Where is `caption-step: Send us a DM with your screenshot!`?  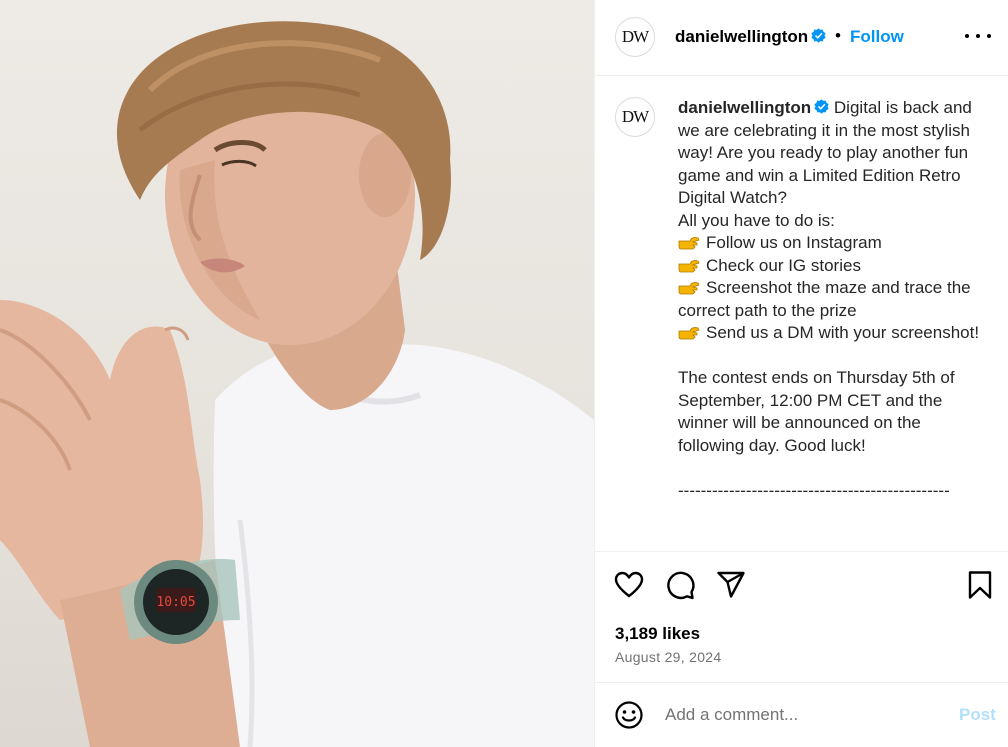 caption-step: Send us a DM with your screenshot! is located at coordinates (830, 333).